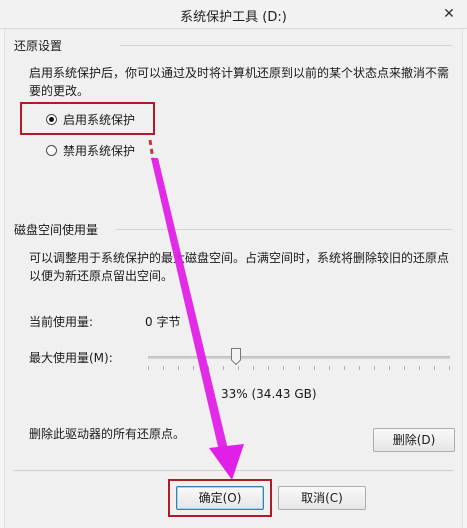 The height and width of the screenshot is (528, 467). I want to click on window-frame-left, so click(2, 264).